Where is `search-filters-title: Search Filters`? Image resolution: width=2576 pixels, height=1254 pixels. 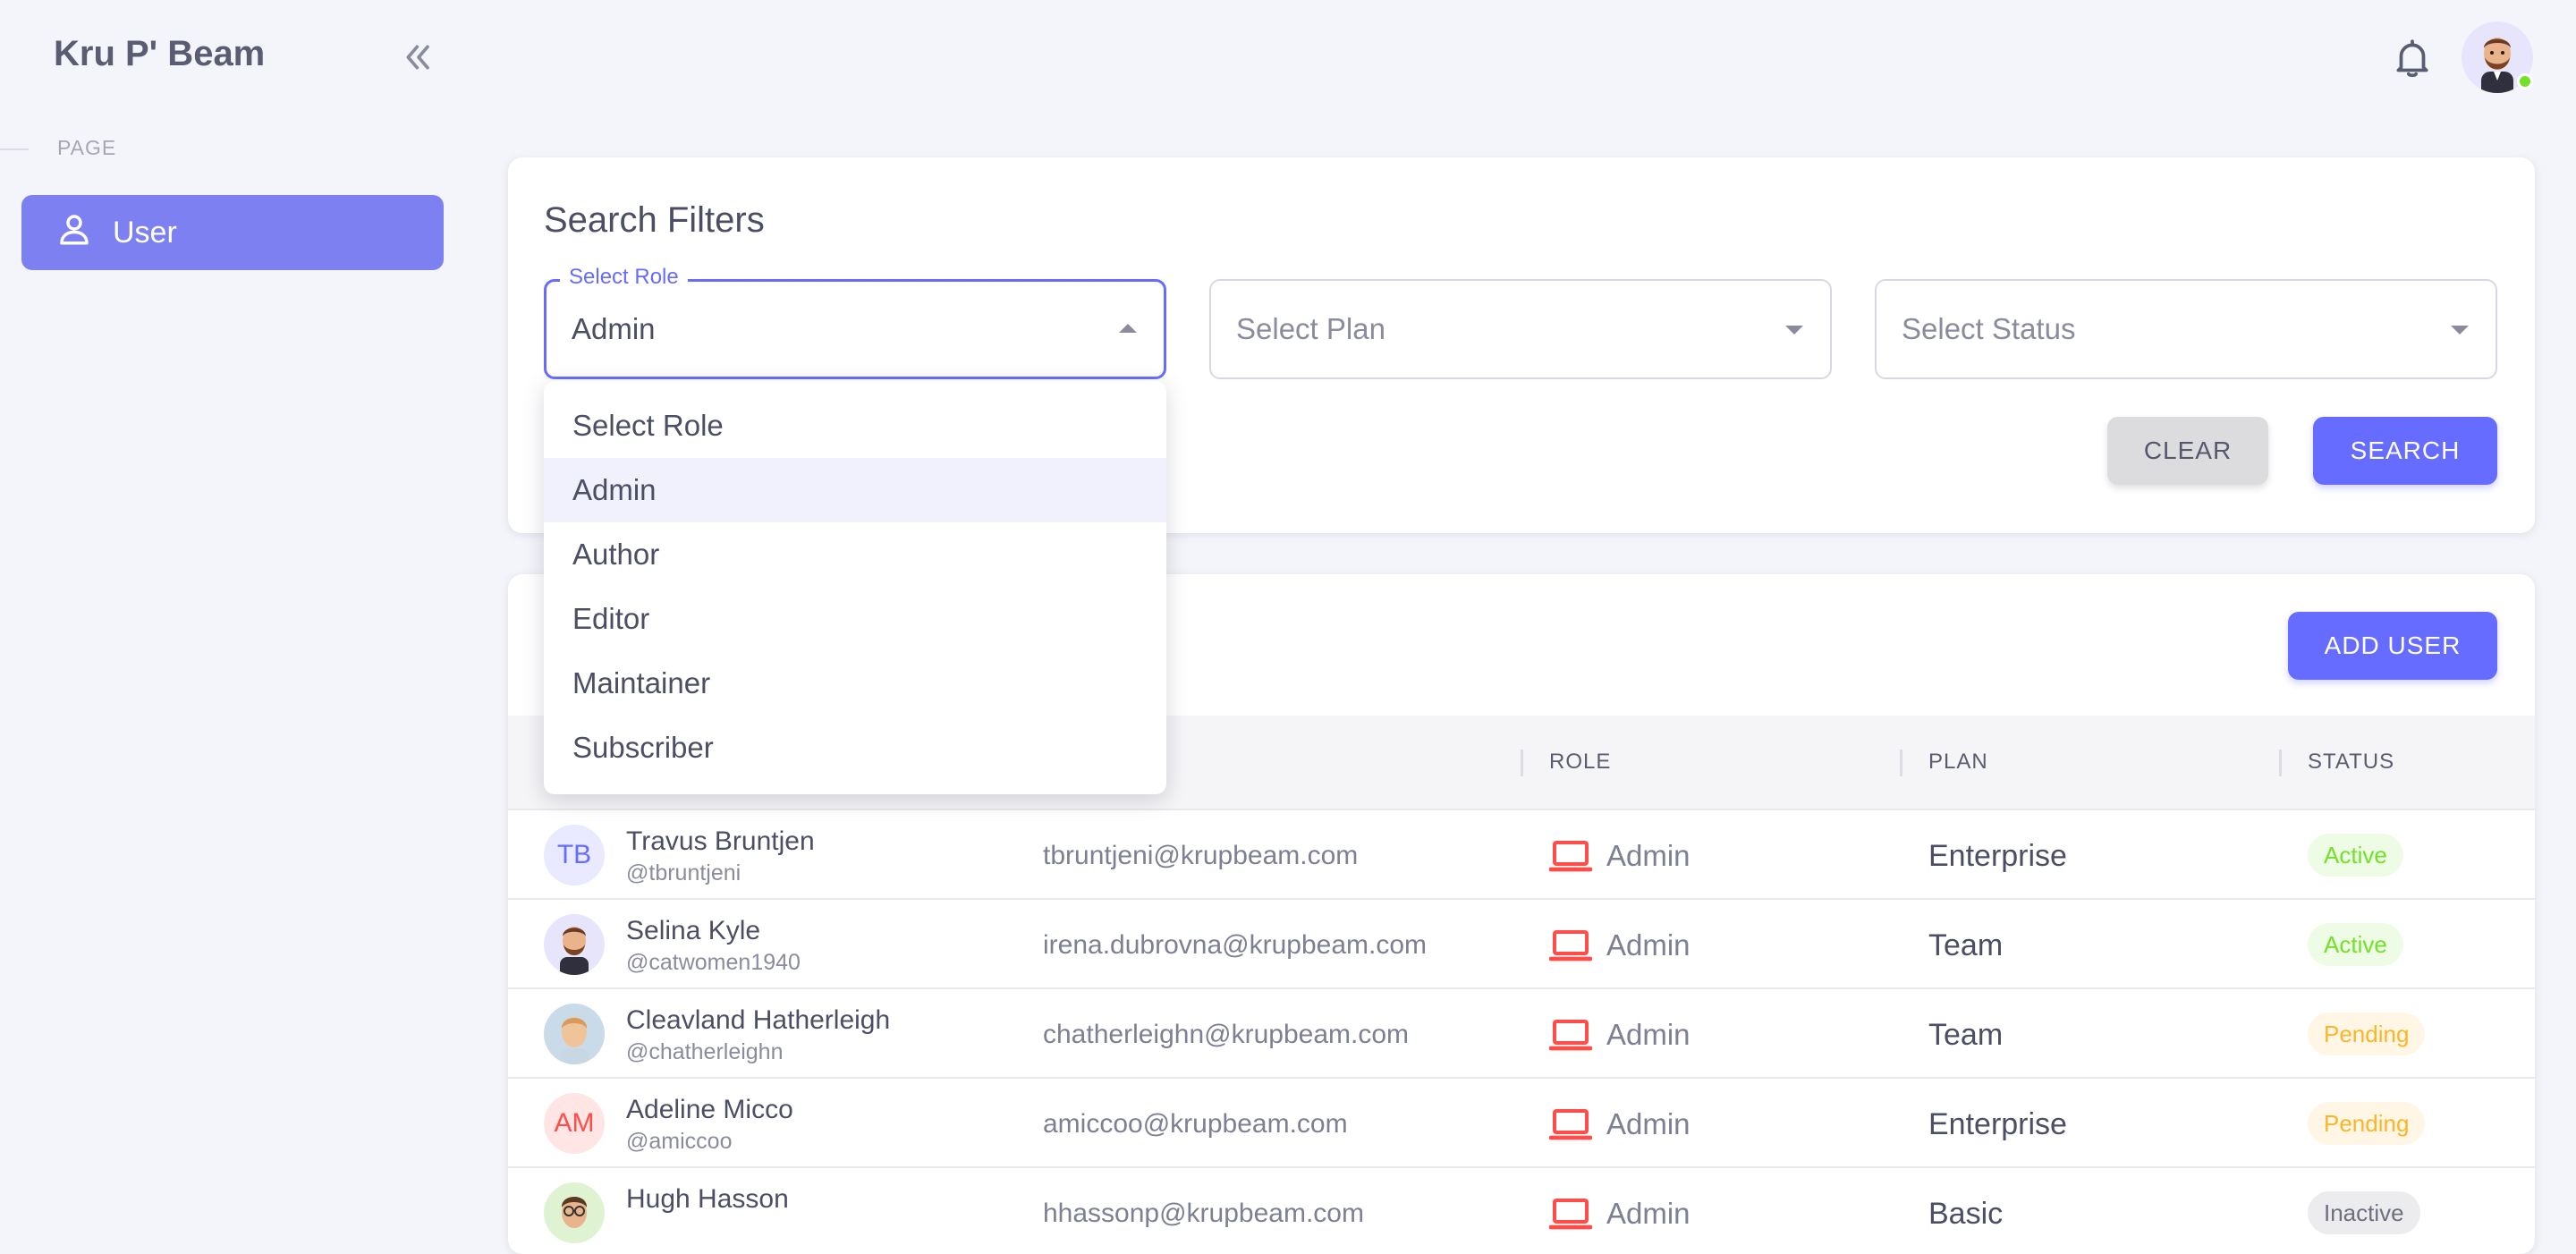
search-filters-title: Search Filters is located at coordinates (654, 220).